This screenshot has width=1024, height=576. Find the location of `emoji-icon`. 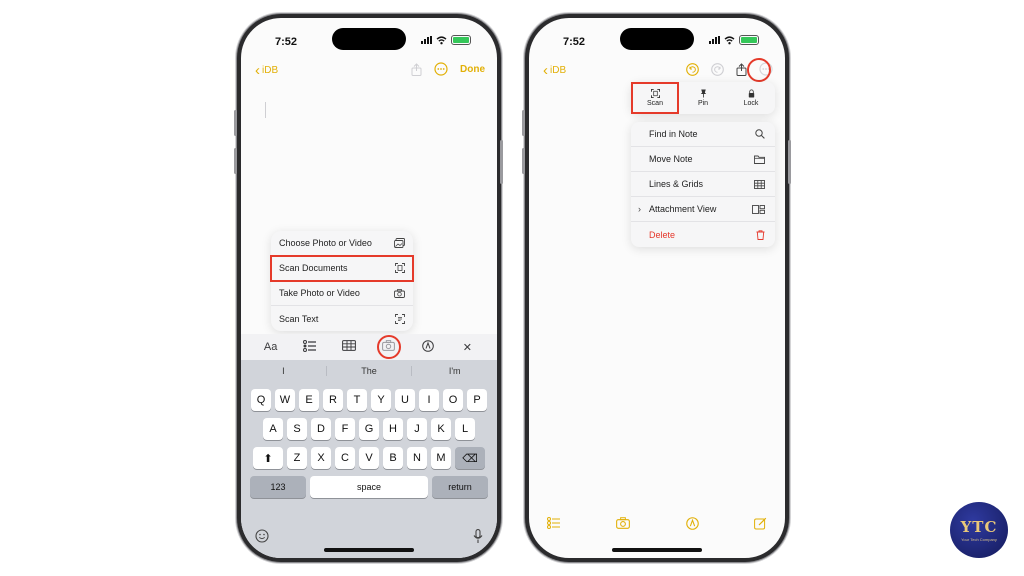

emoji-icon is located at coordinates (262, 536).